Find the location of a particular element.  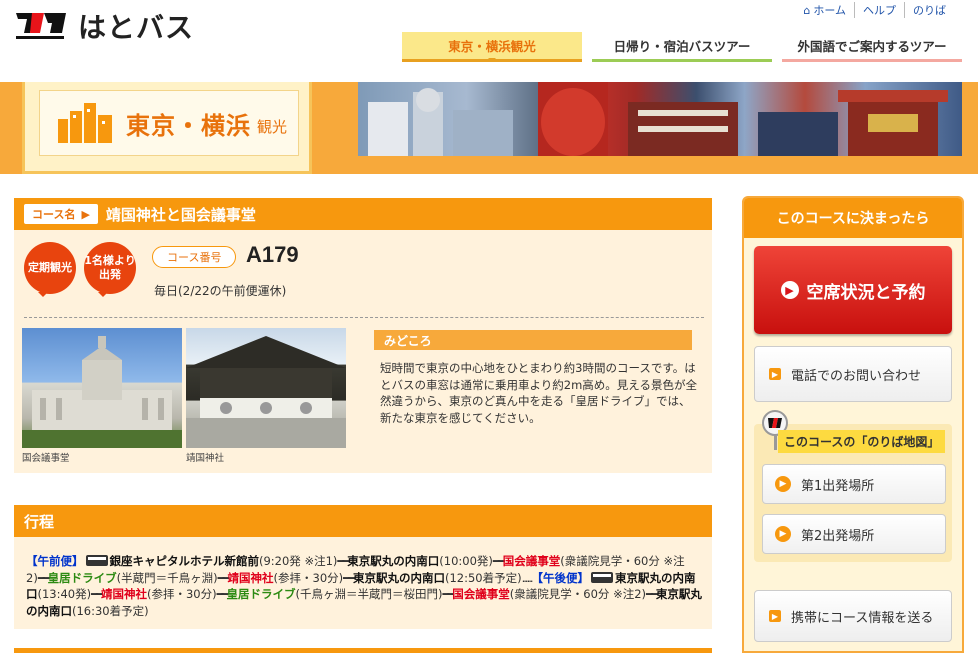

banner-inner: 東京・横浜 観光 is located at coordinates (169, 123).